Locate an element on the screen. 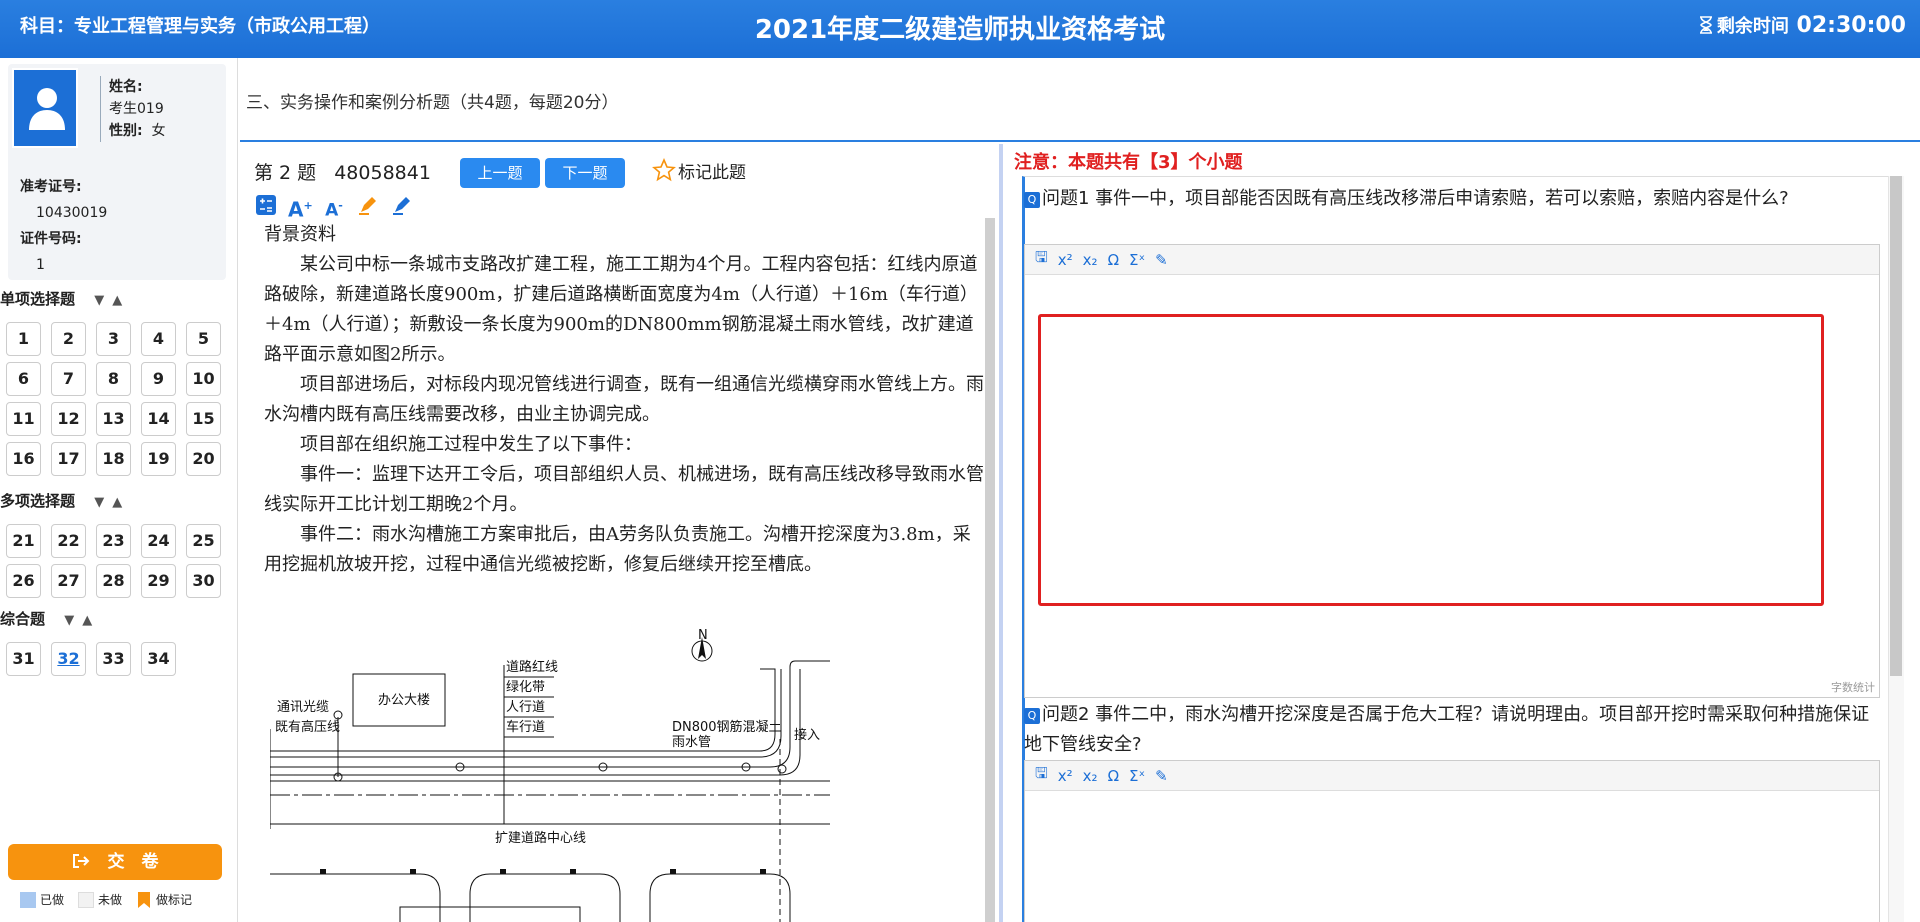 The height and width of the screenshot is (922, 1920). prev-question-button: 上一题 is located at coordinates (500, 173).